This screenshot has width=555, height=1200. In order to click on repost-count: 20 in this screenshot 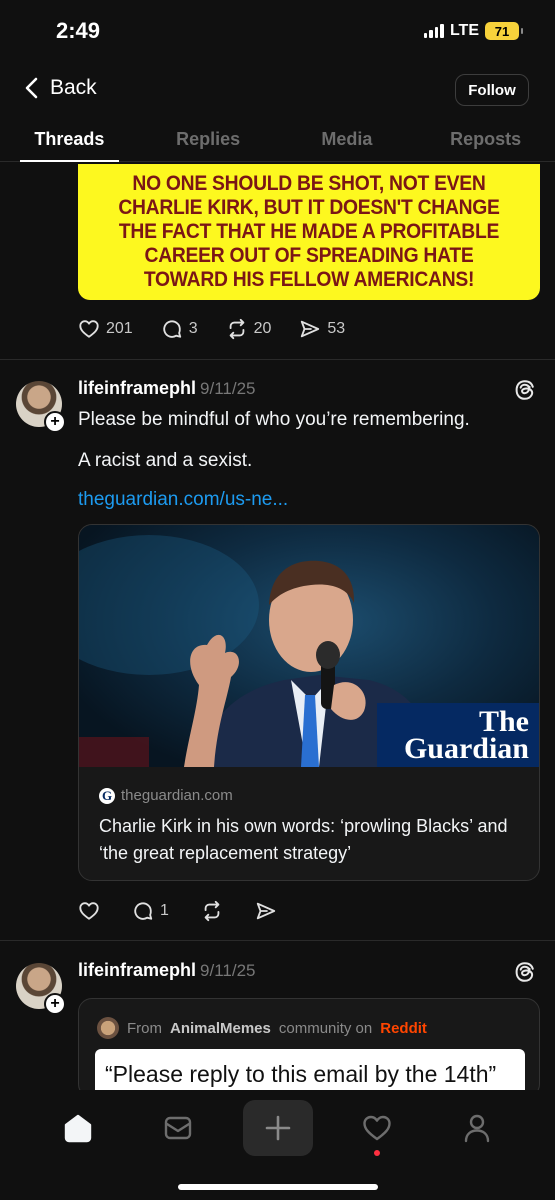, I will do `click(262, 328)`.